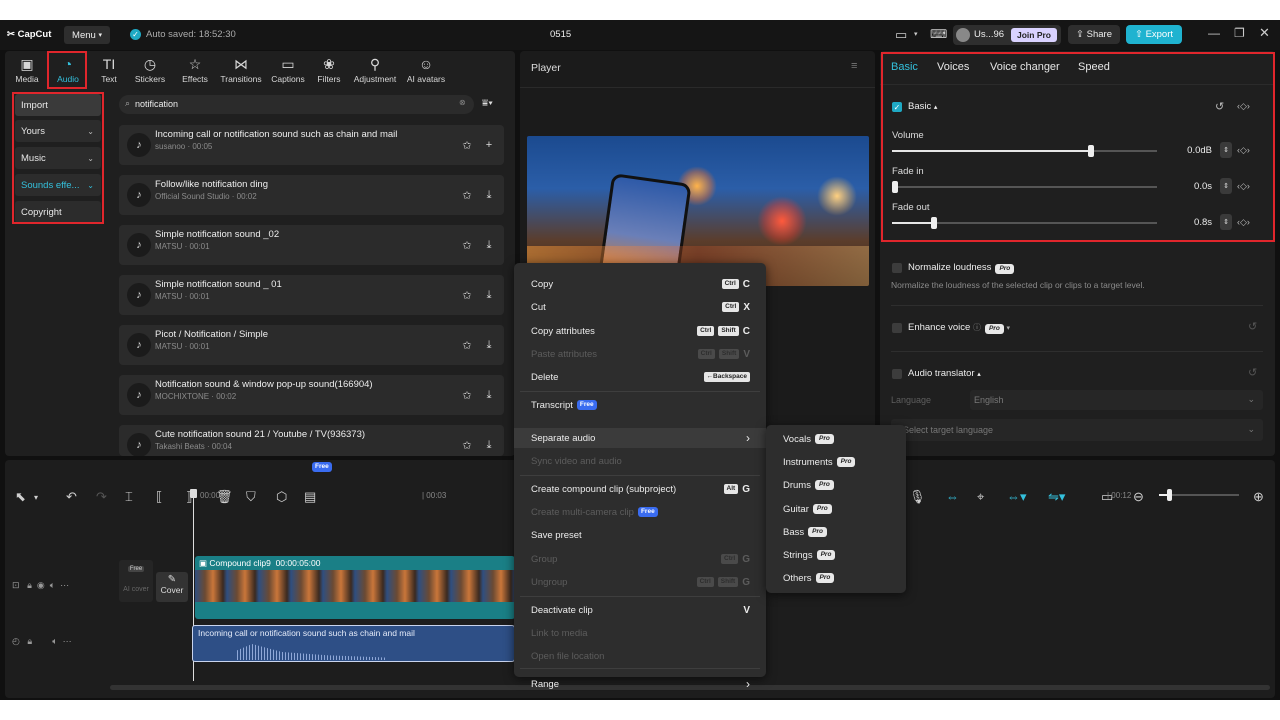  I want to click on basic-checkbox: ✓, so click(897, 107).